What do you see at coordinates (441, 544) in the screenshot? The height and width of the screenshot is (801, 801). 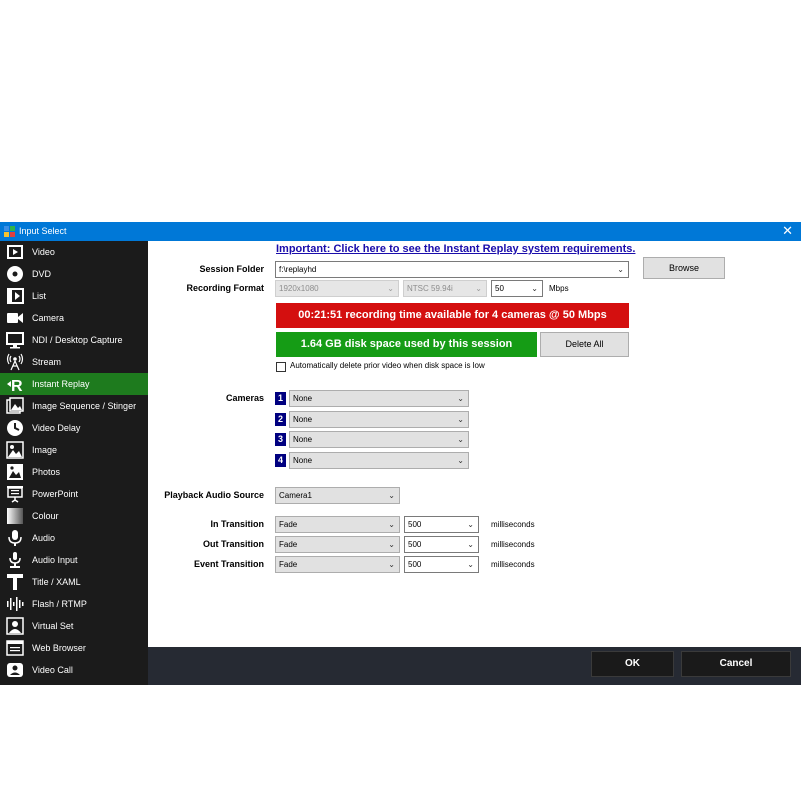 I see `out-transition-duration-select: 500 ⌄` at bounding box center [441, 544].